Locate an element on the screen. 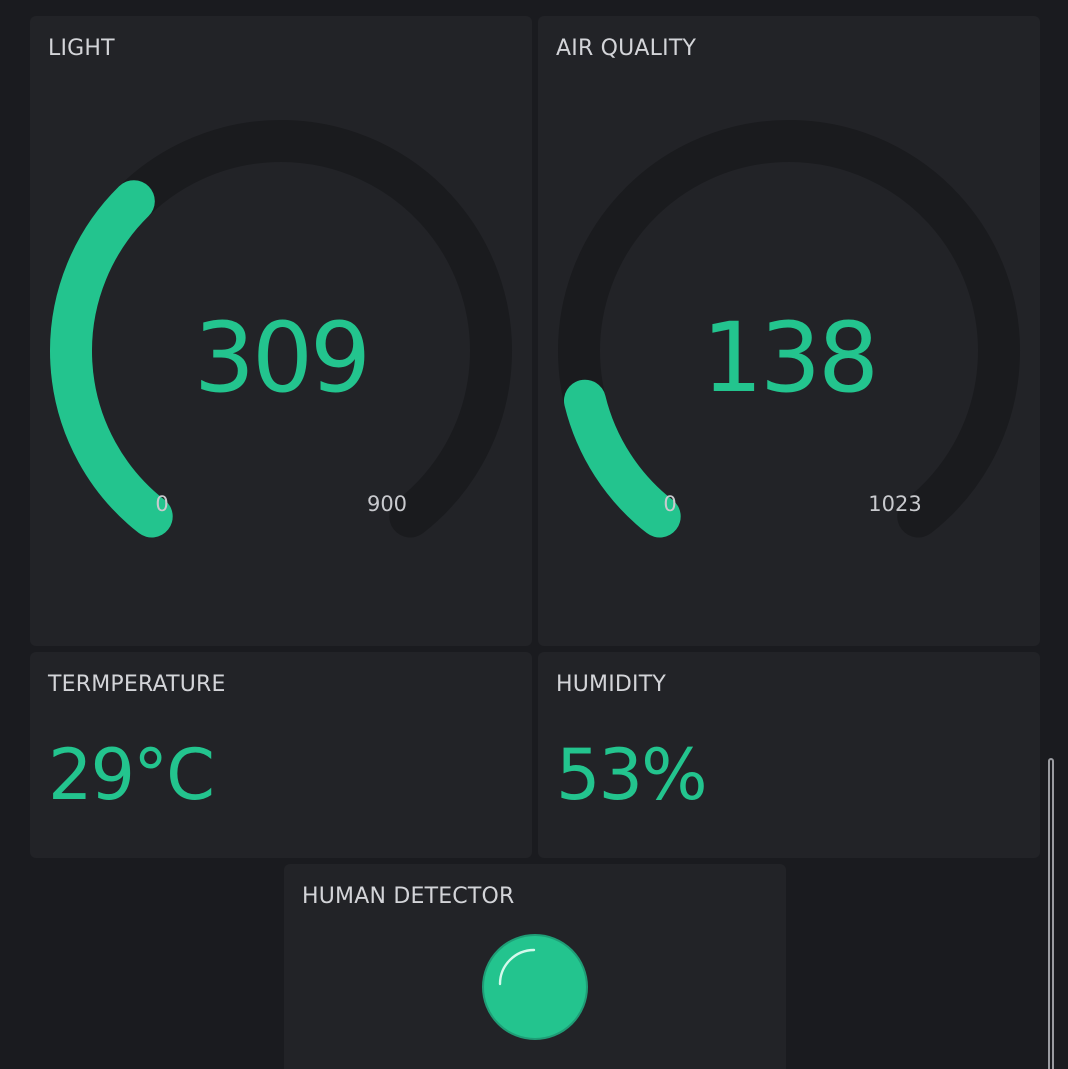 The height and width of the screenshot is (1069, 1068). air-quality-gauge-max-label: 1023 is located at coordinates (894, 504).